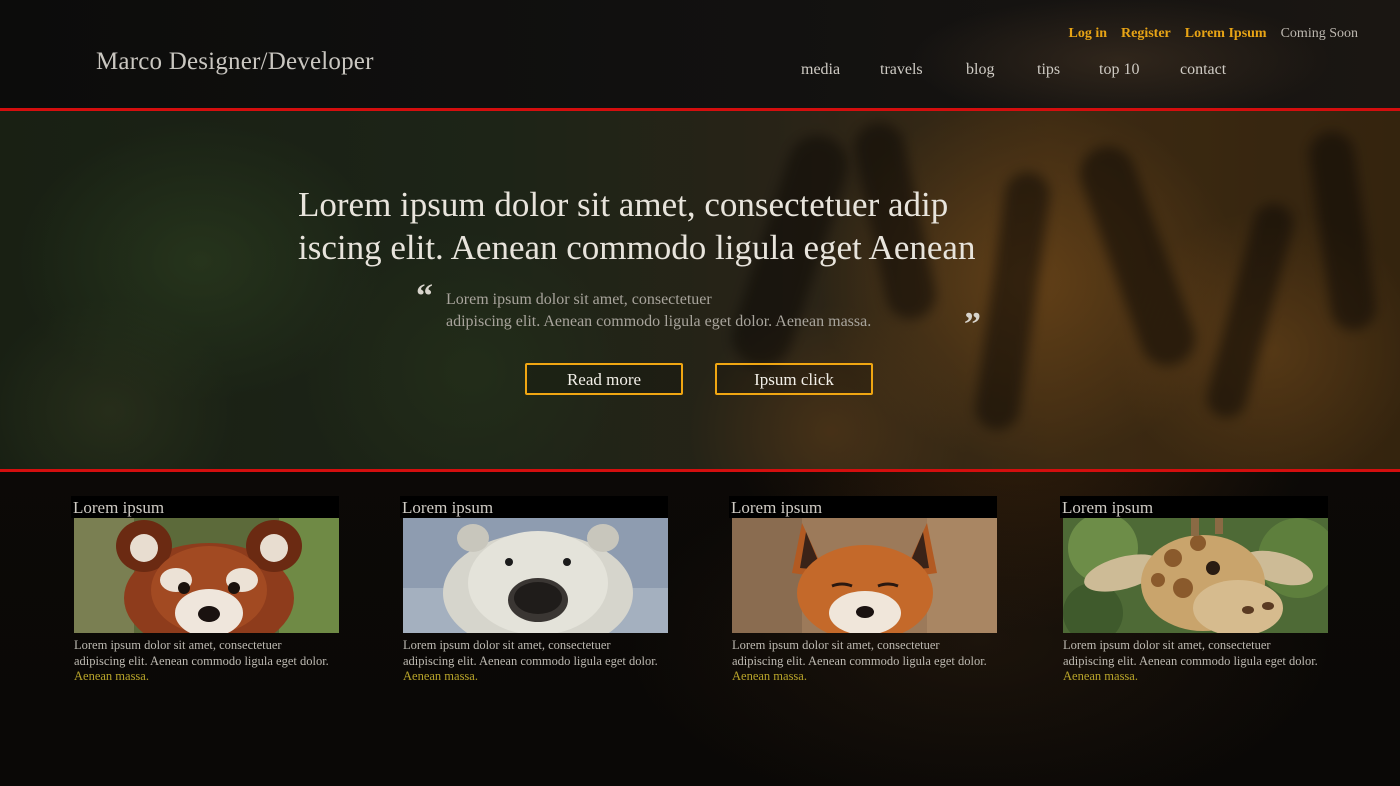 Image resolution: width=1400 pixels, height=786 pixels. I want to click on site-brand: Marco Designer/Developer, so click(235, 62).